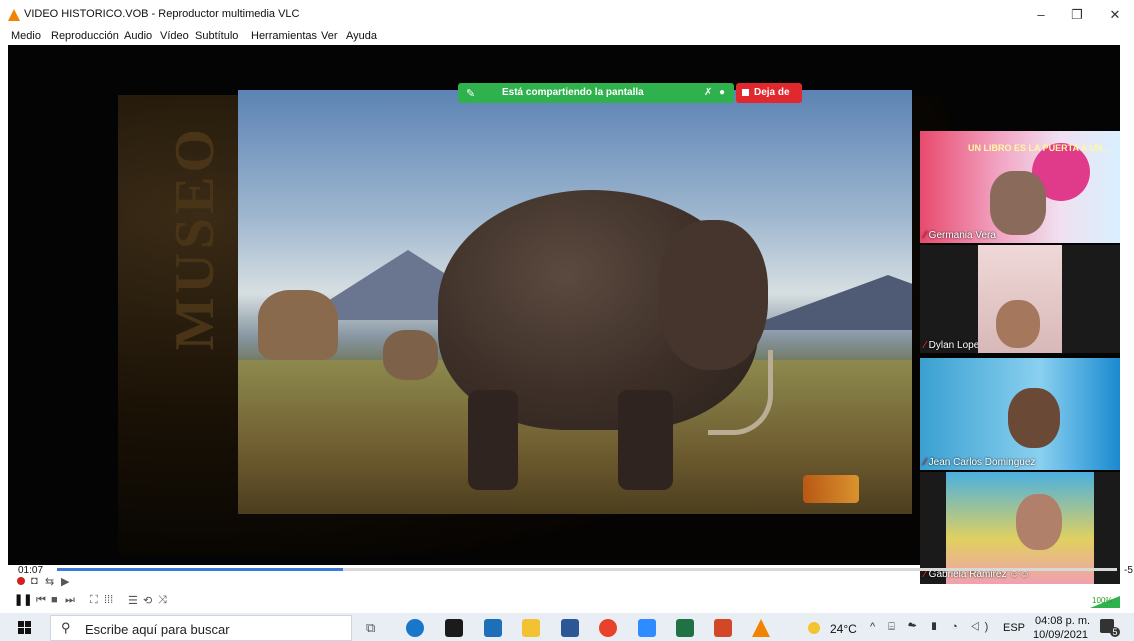  Describe the element at coordinates (531, 628) in the screenshot. I see `file-explorer-icon` at that location.